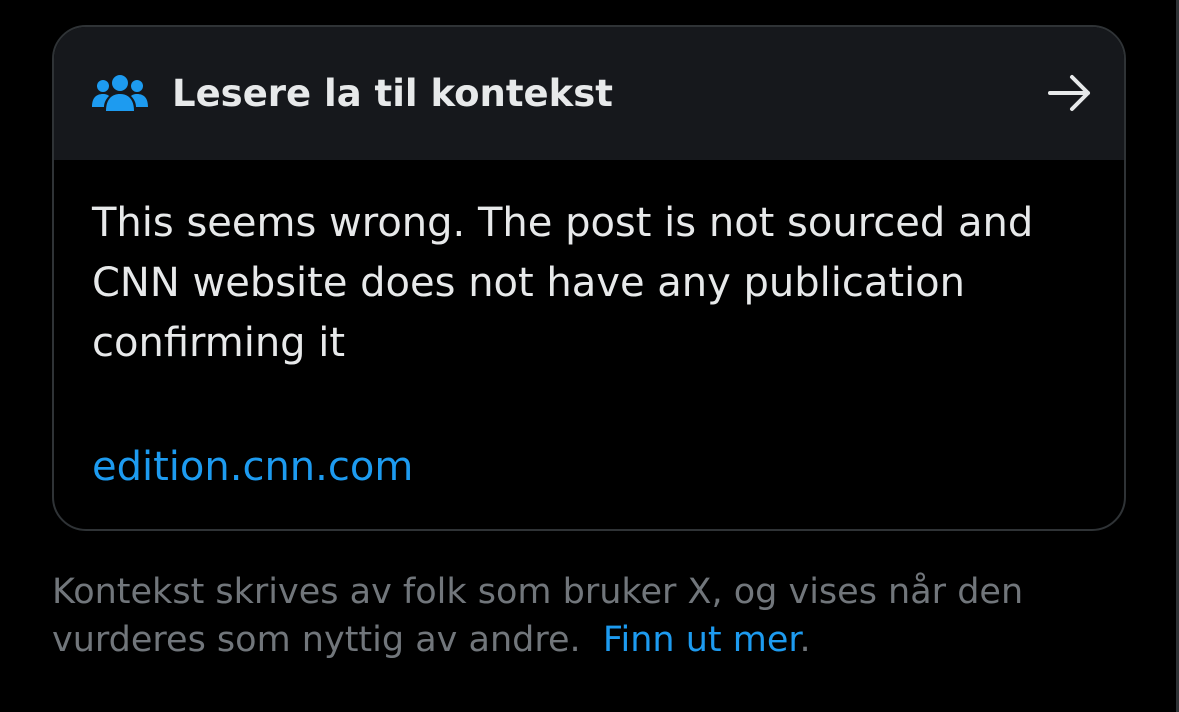 This screenshot has height=712, width=1179. Describe the element at coordinates (392, 93) in the screenshot. I see `notes-header-title: Lesere la til kontekst` at that location.